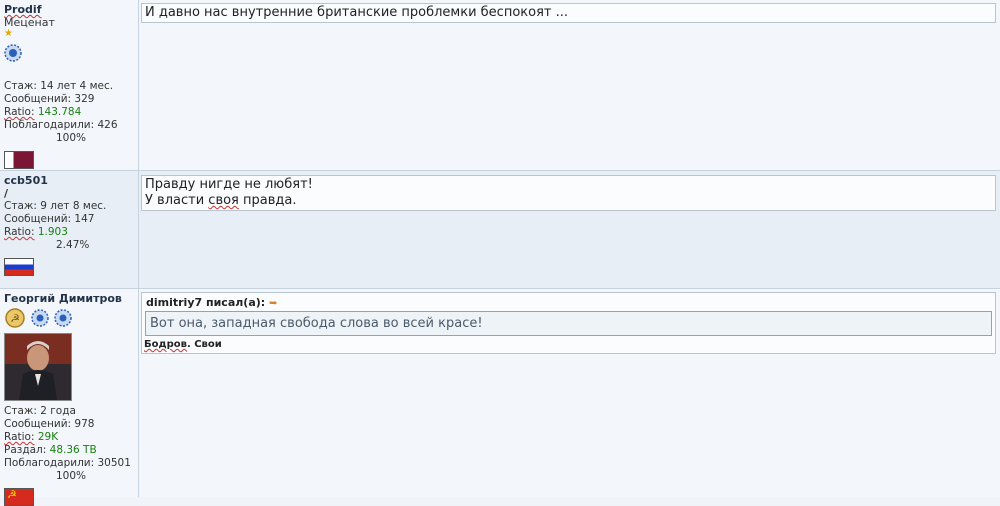 This screenshot has height=506, width=1000. I want to click on stat-messages: Сообщений: 147, so click(49, 219).